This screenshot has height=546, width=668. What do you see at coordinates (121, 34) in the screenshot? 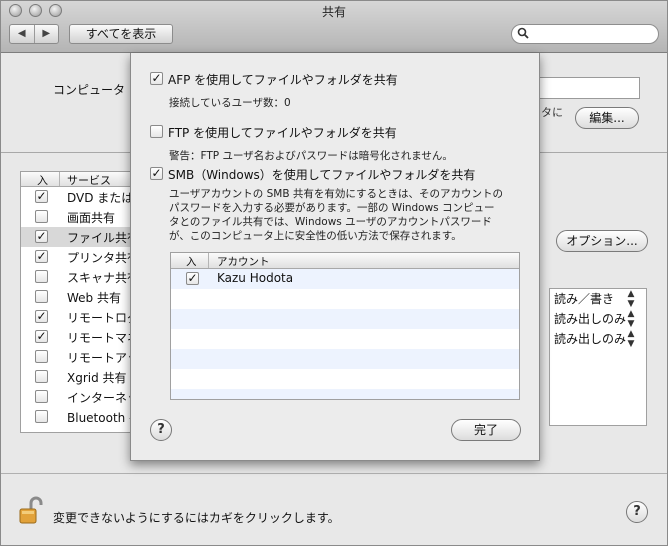
I see `show-all-button: すべてを表示` at bounding box center [121, 34].